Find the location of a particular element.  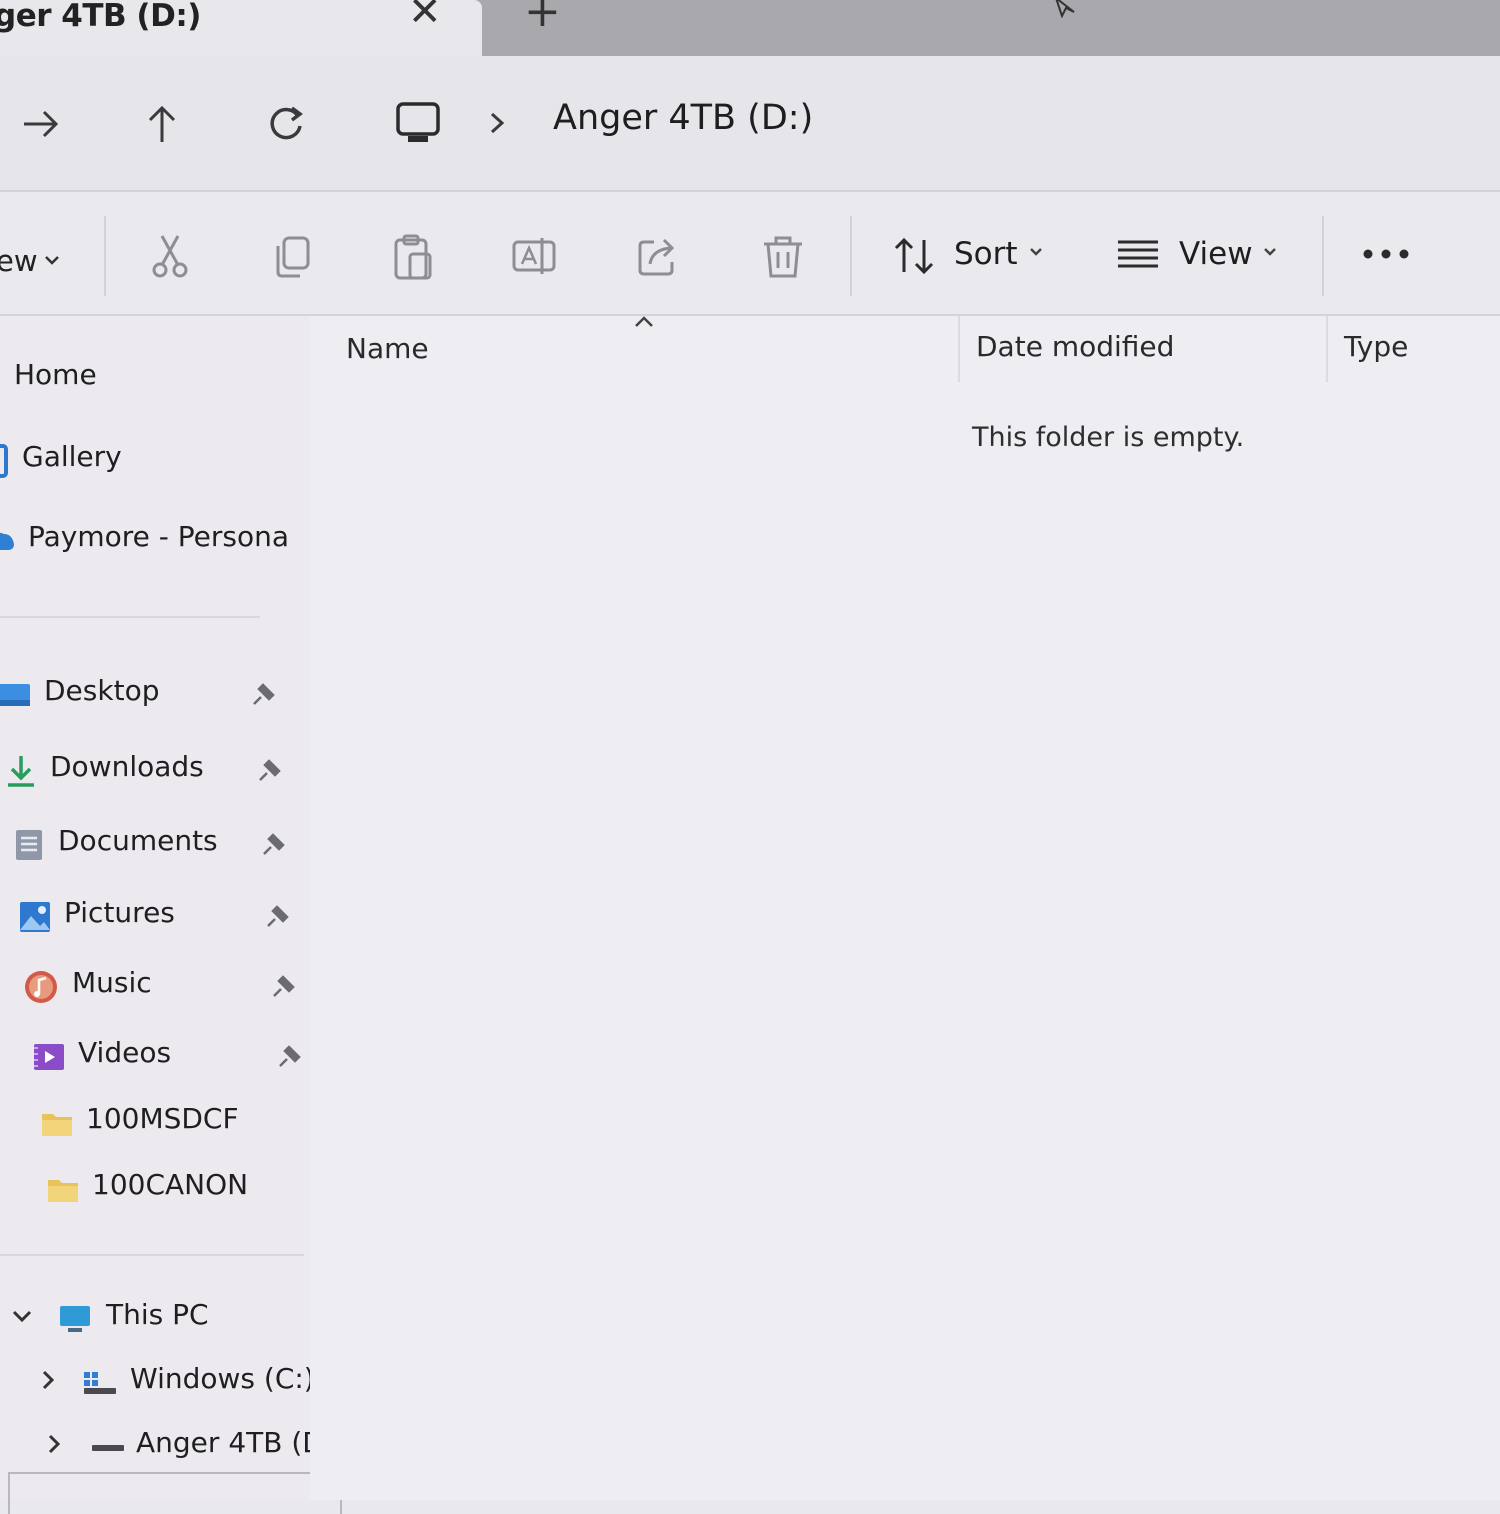

sidebar-item-label: Music is located at coordinates (112, 982).